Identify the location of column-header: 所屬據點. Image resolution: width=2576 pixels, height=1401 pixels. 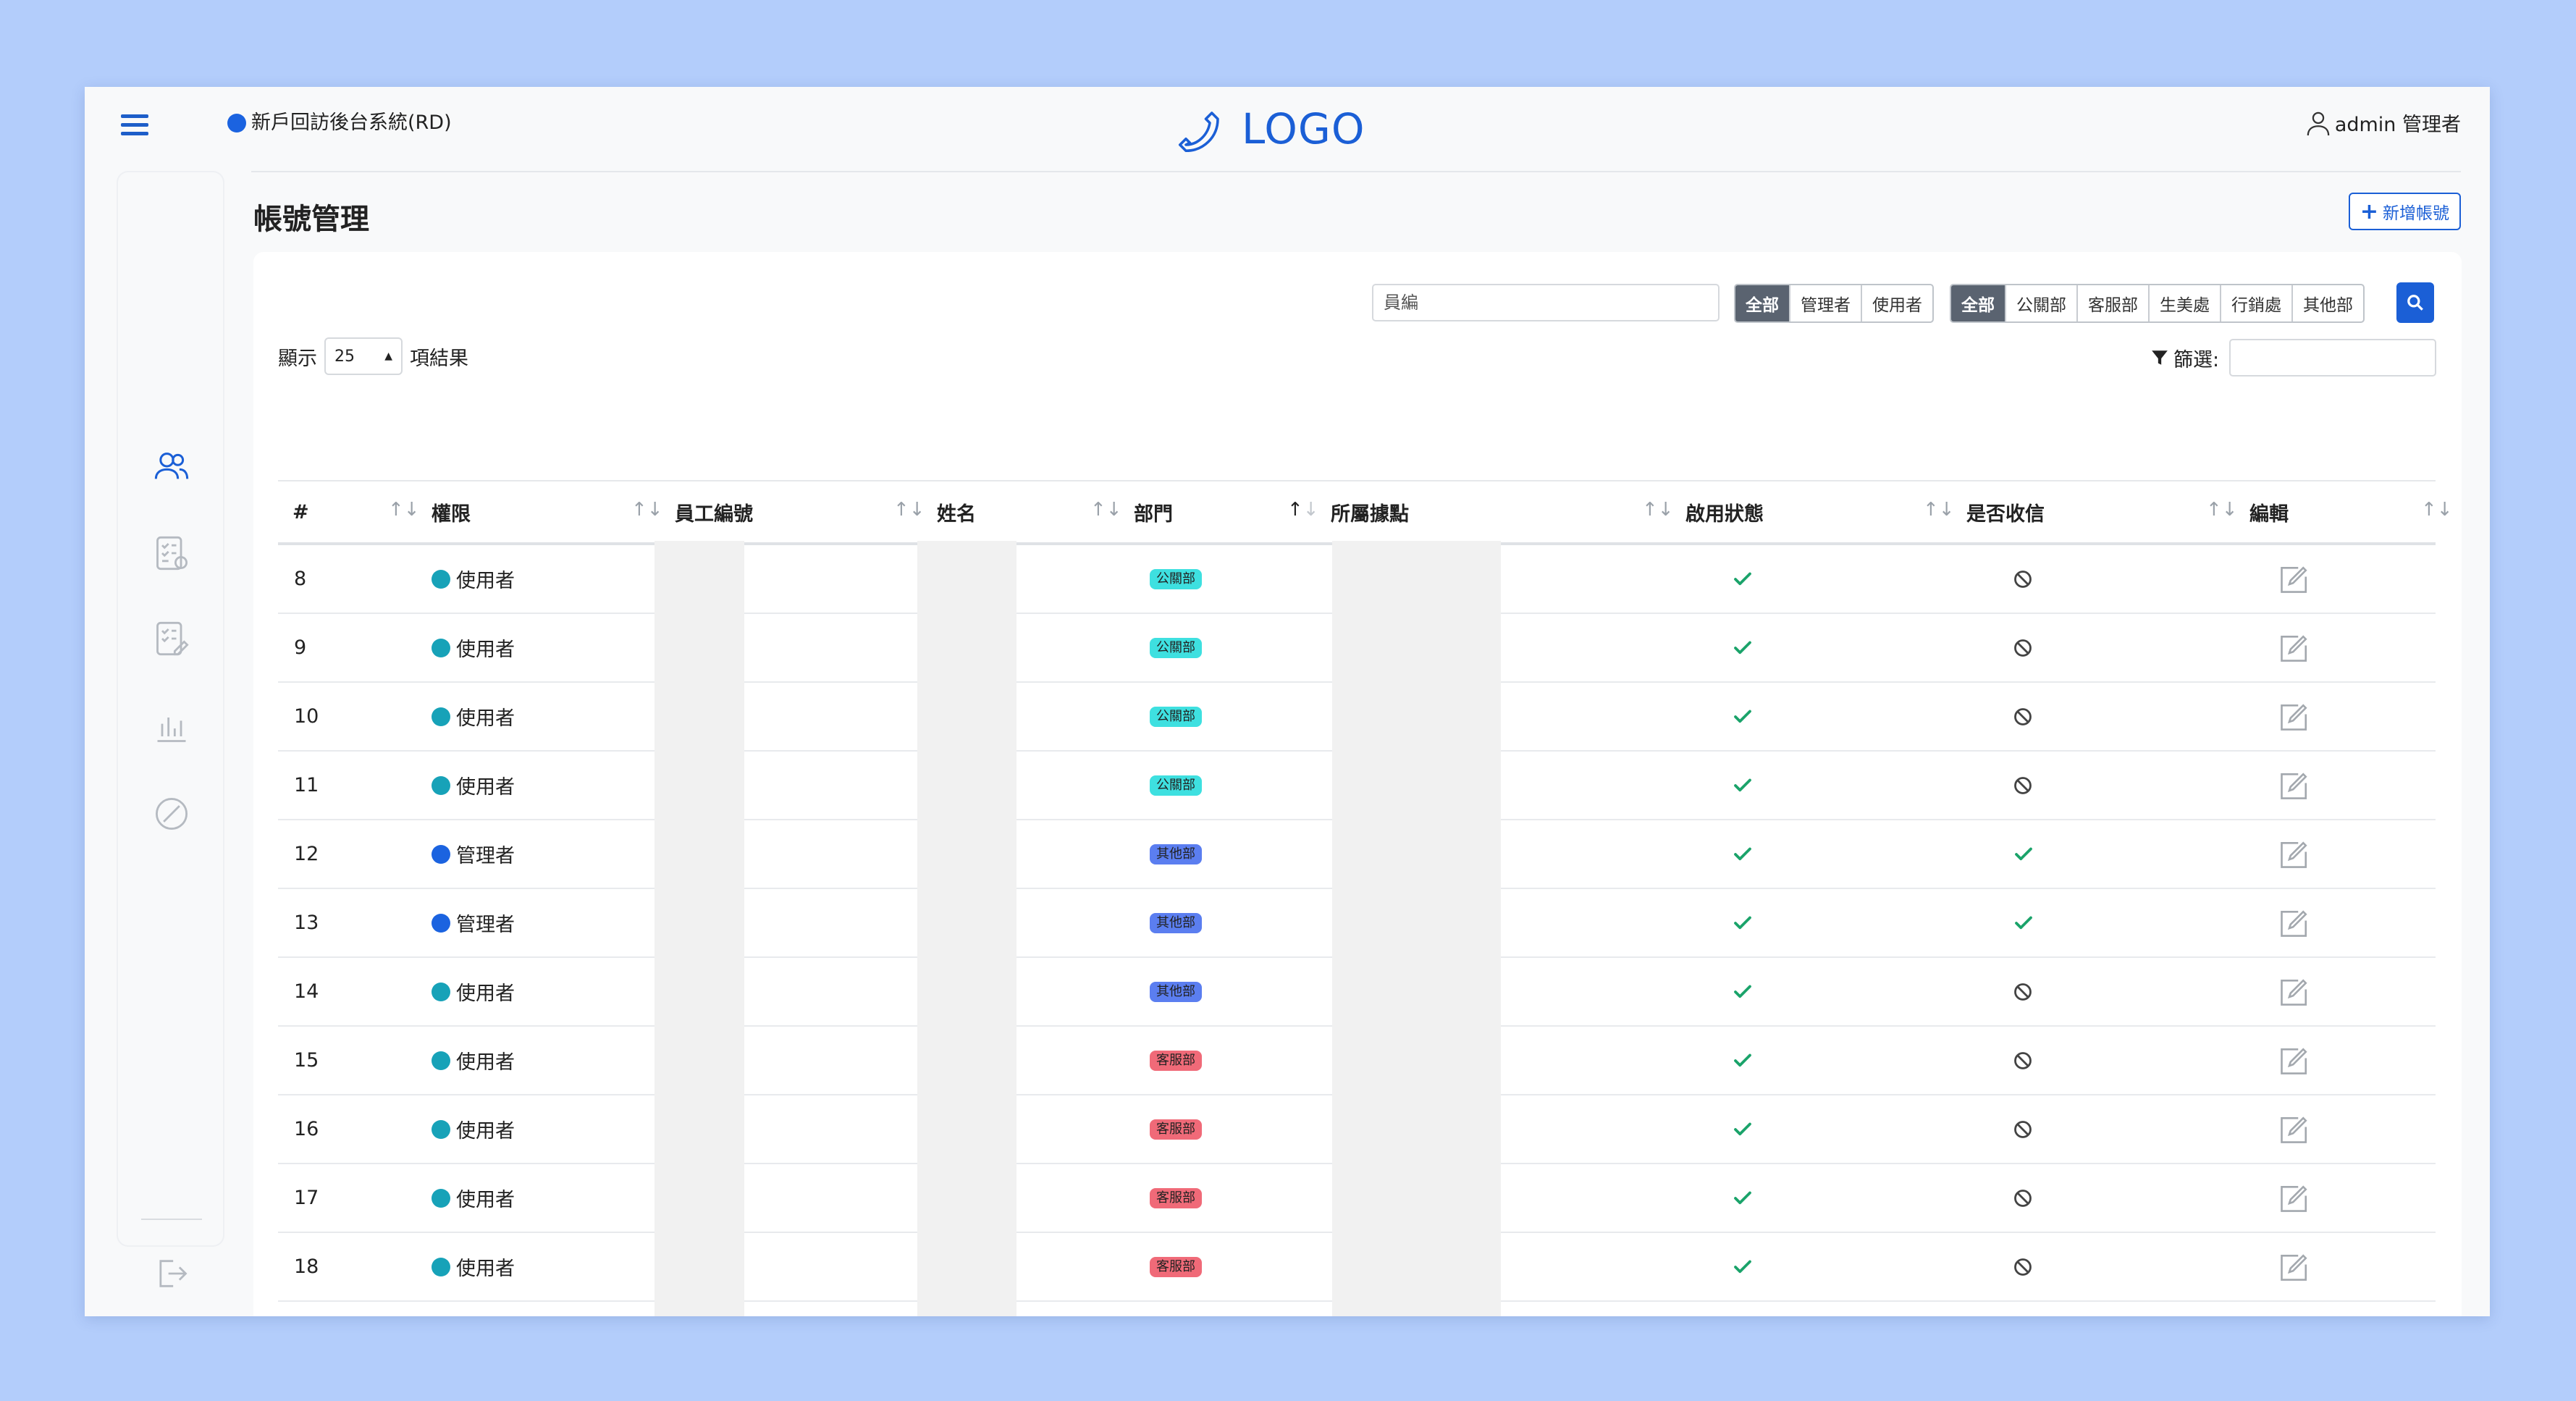
(1370, 511).